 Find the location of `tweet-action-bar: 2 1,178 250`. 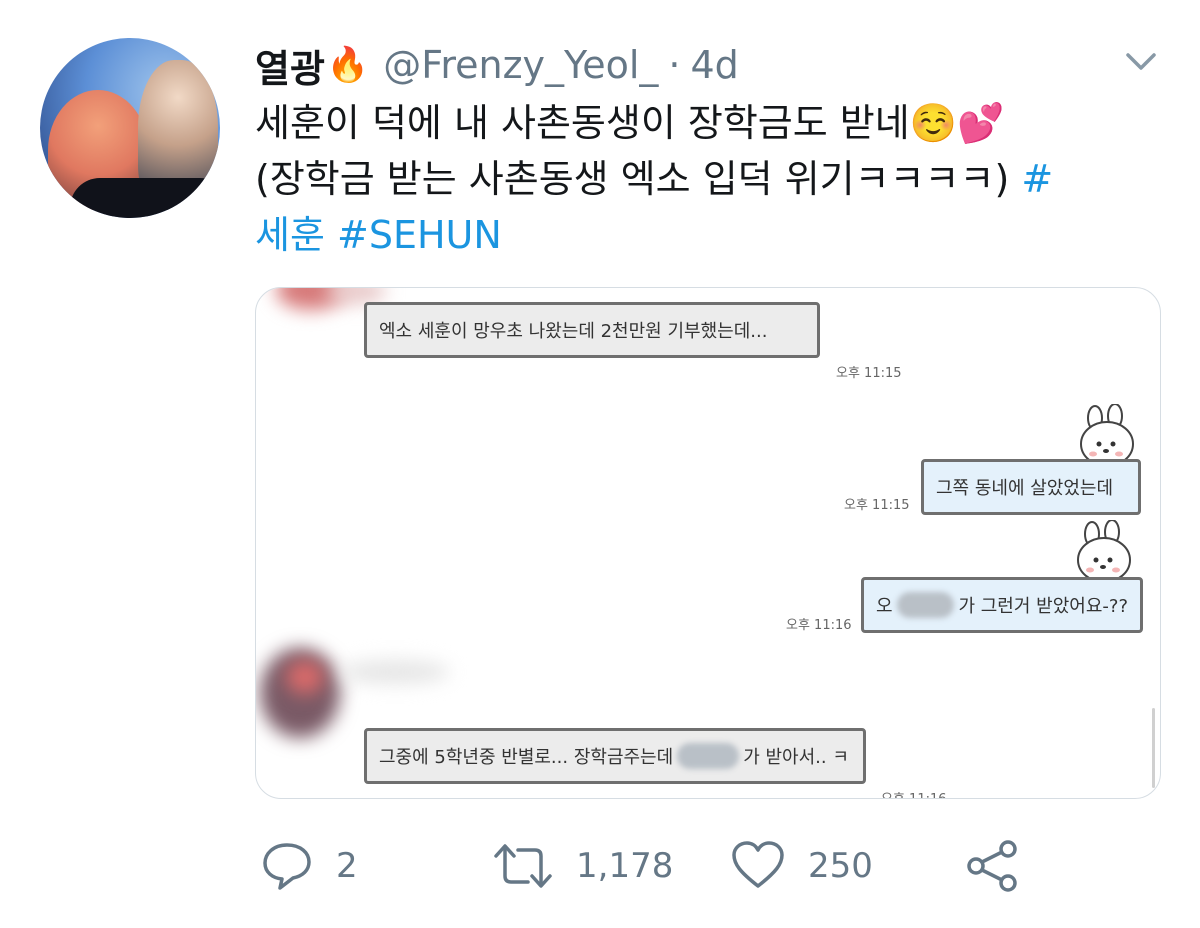

tweet-action-bar: 2 1,178 250 is located at coordinates (600, 866).